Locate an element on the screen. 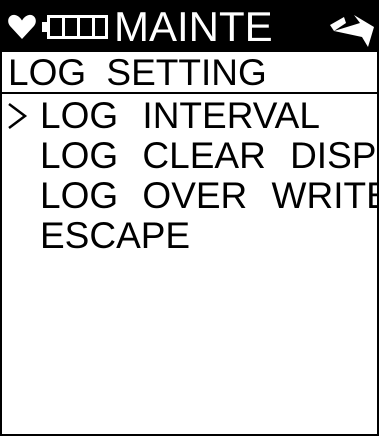  menu-item-label: ESCAPE is located at coordinates (115, 235).